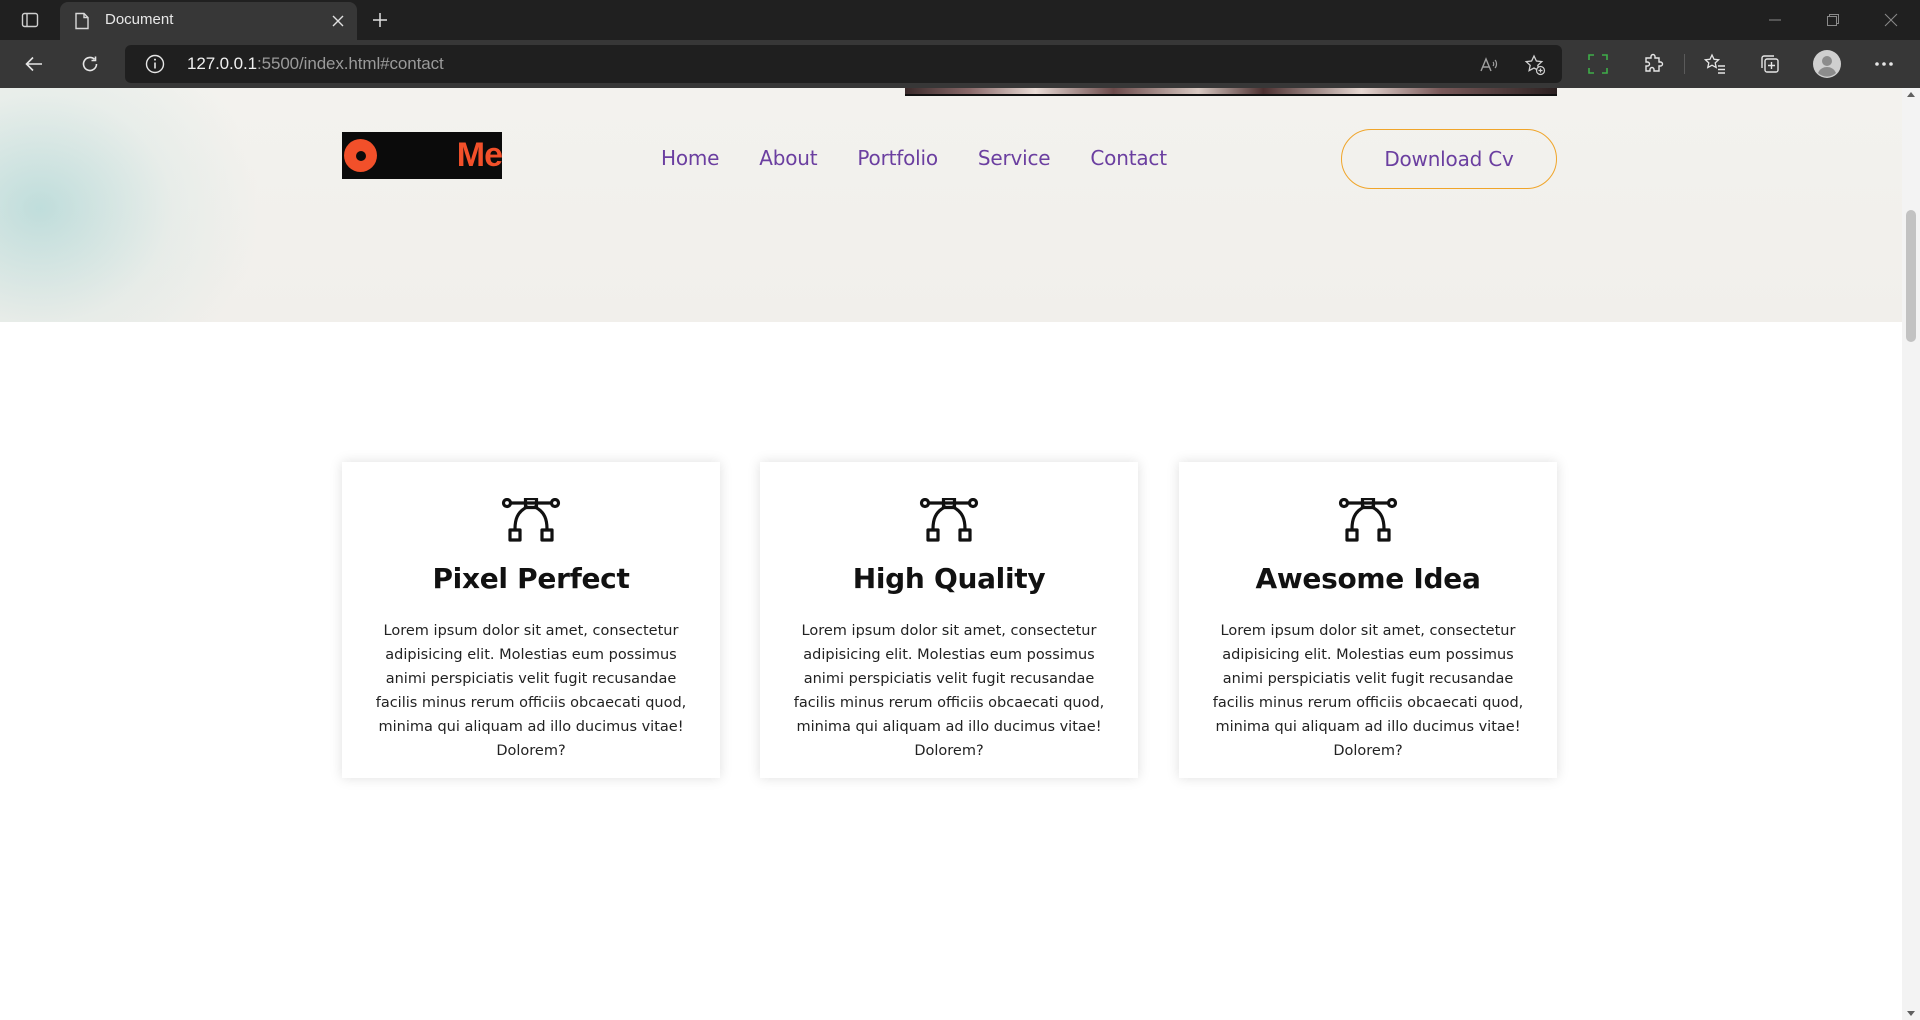  I want to click on tab-actions-icon, so click(30, 20).